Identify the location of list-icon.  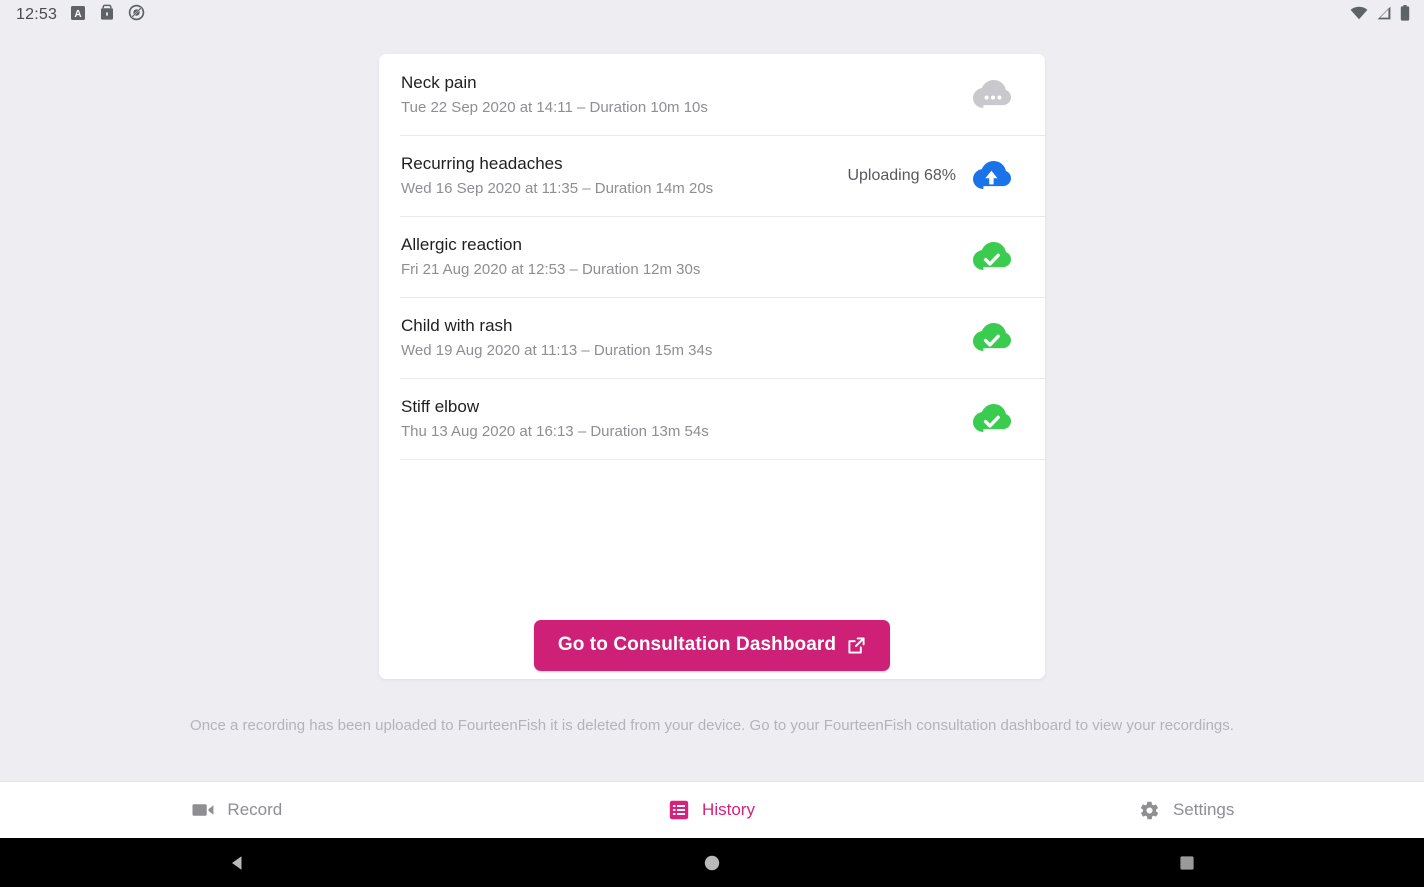
(679, 810).